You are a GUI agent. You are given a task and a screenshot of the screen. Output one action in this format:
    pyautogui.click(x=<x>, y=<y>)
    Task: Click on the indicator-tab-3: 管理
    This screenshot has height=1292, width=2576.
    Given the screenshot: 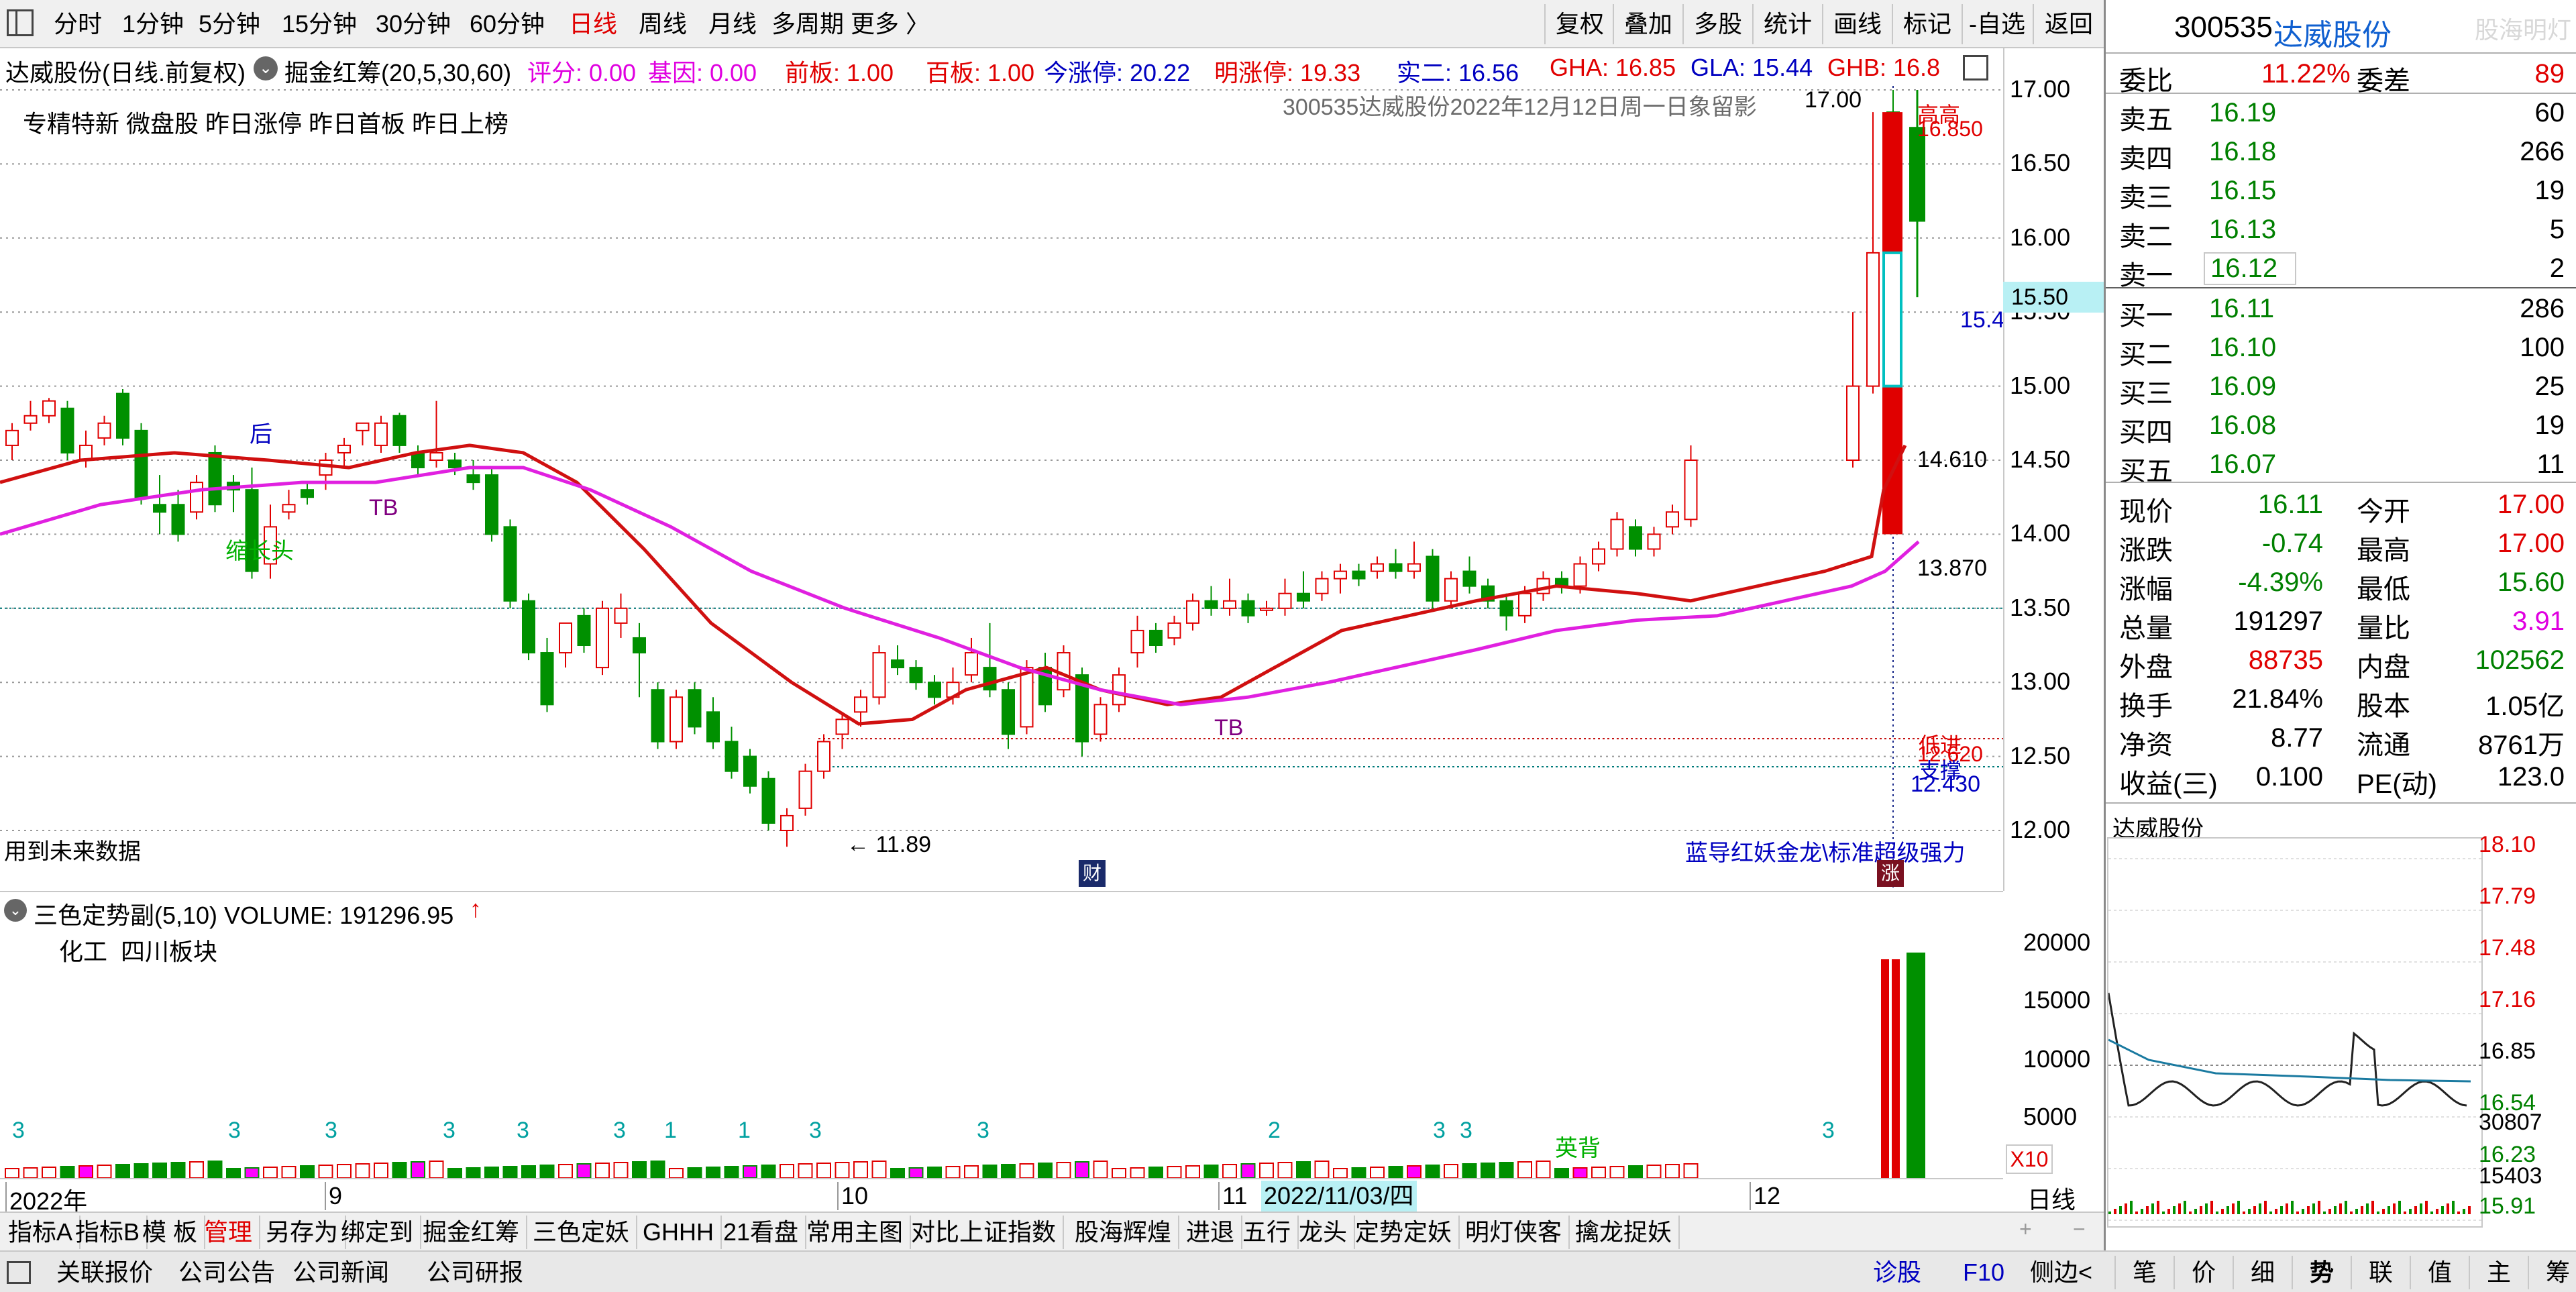 What is the action you would take?
    pyautogui.click(x=229, y=1232)
    